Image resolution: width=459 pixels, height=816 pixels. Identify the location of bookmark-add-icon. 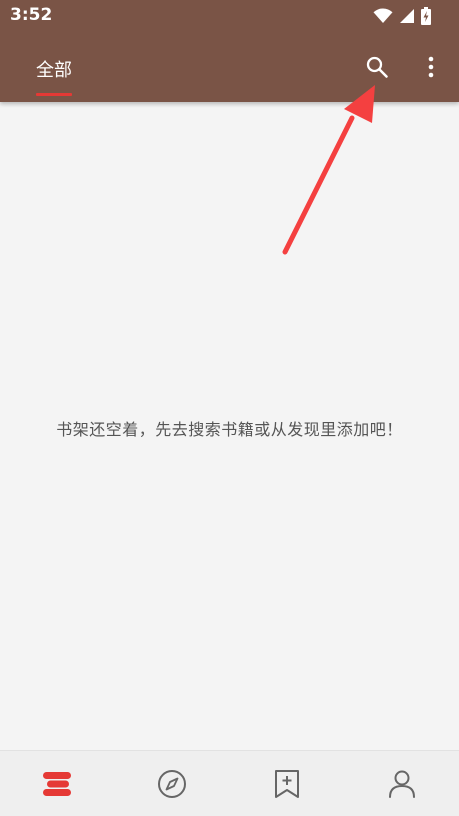
(286, 783).